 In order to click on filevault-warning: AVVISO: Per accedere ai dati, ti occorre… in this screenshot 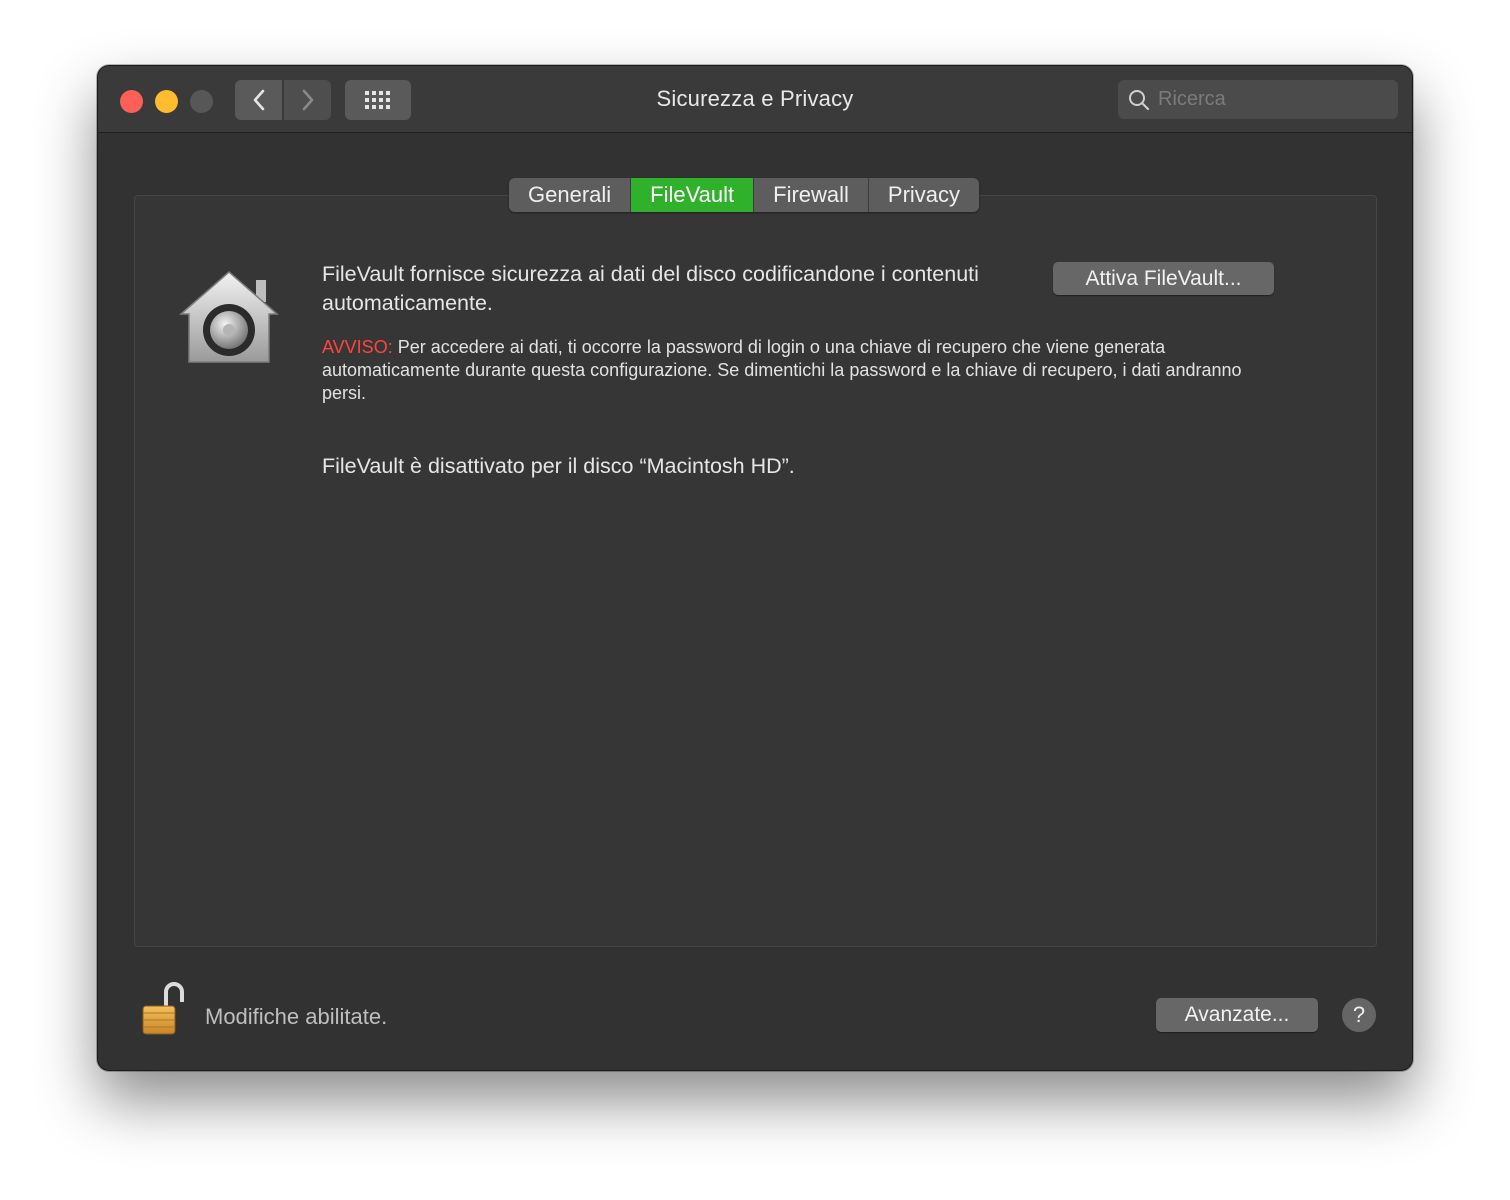, I will do `click(782, 370)`.